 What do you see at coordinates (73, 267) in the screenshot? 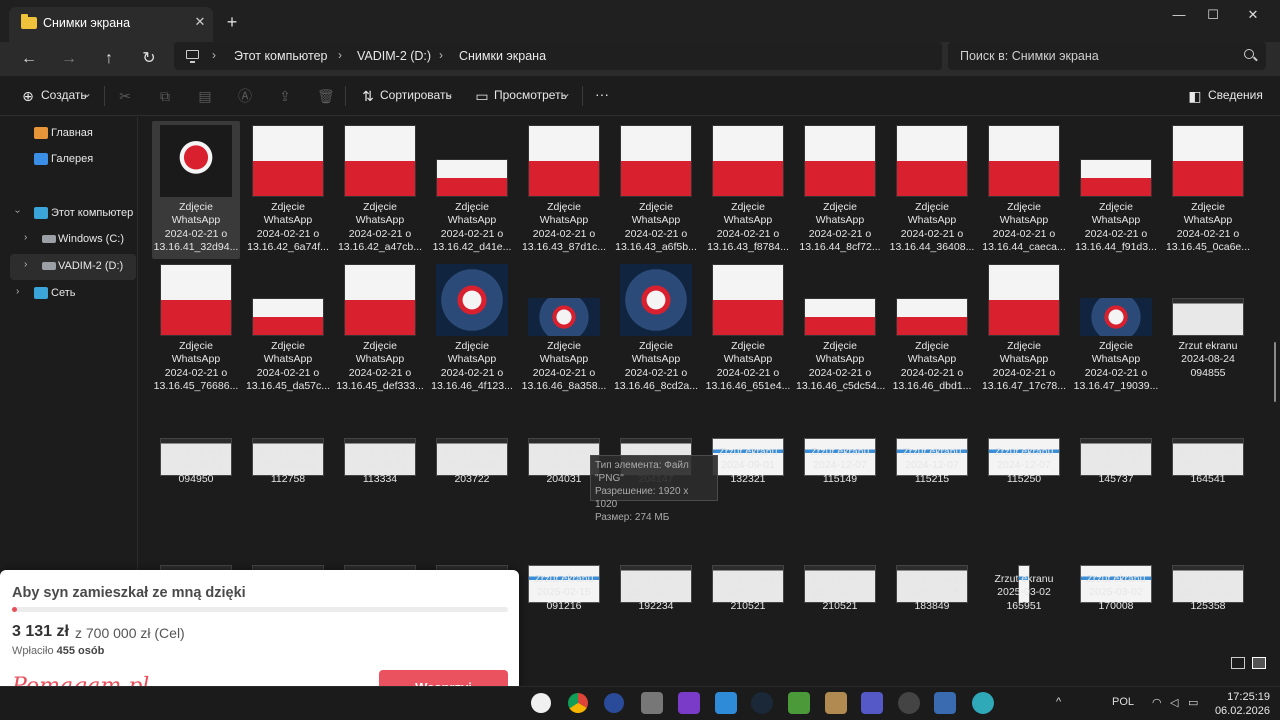
I see `sidebar-item-vadim-d: › VADIM-2 (D:)` at bounding box center [73, 267].